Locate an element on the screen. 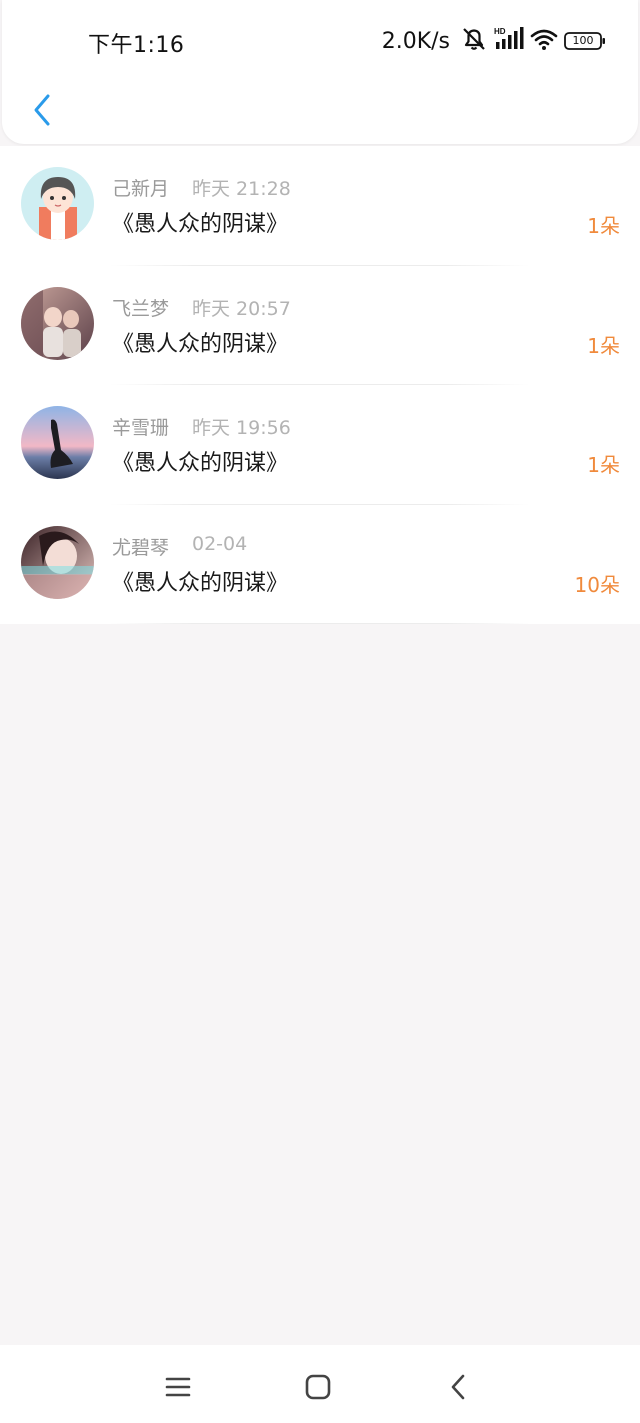 This screenshot has width=640, height=1423. back-button is located at coordinates (42, 110).